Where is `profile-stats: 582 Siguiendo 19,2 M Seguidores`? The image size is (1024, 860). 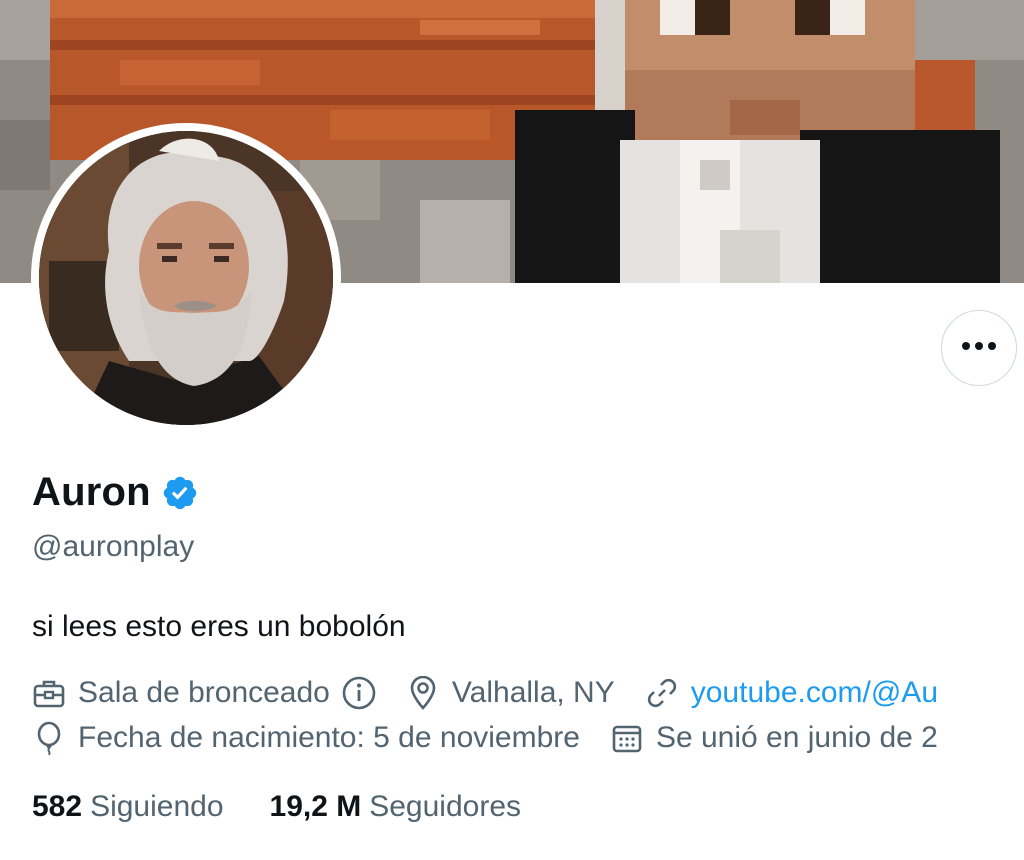 profile-stats: 582 Siguiendo 19,2 M Seguidores is located at coordinates (299, 807).